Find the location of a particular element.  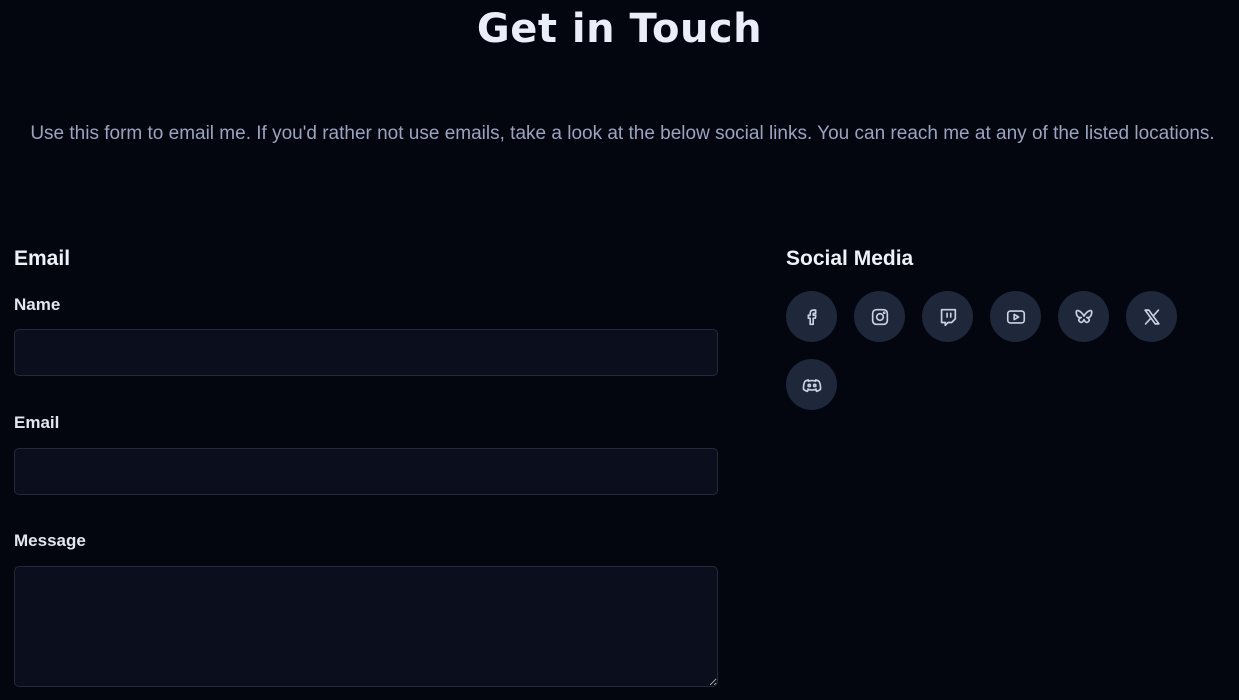

email-input is located at coordinates (366, 471).